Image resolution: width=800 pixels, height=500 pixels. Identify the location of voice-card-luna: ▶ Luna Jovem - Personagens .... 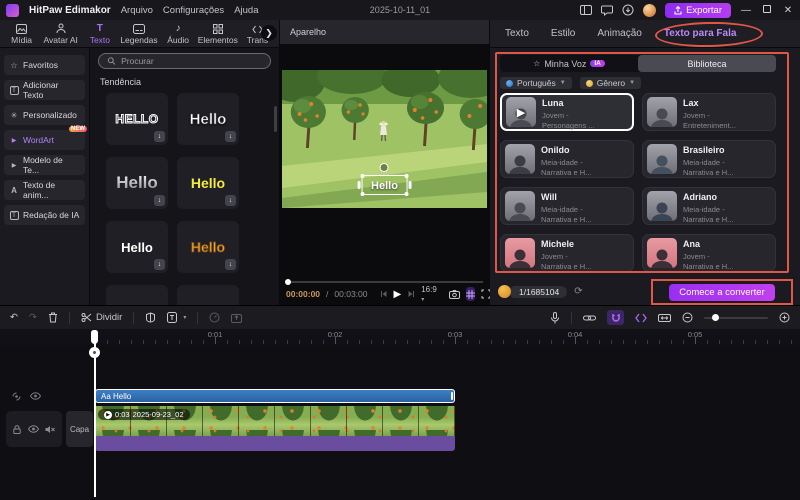
(567, 112).